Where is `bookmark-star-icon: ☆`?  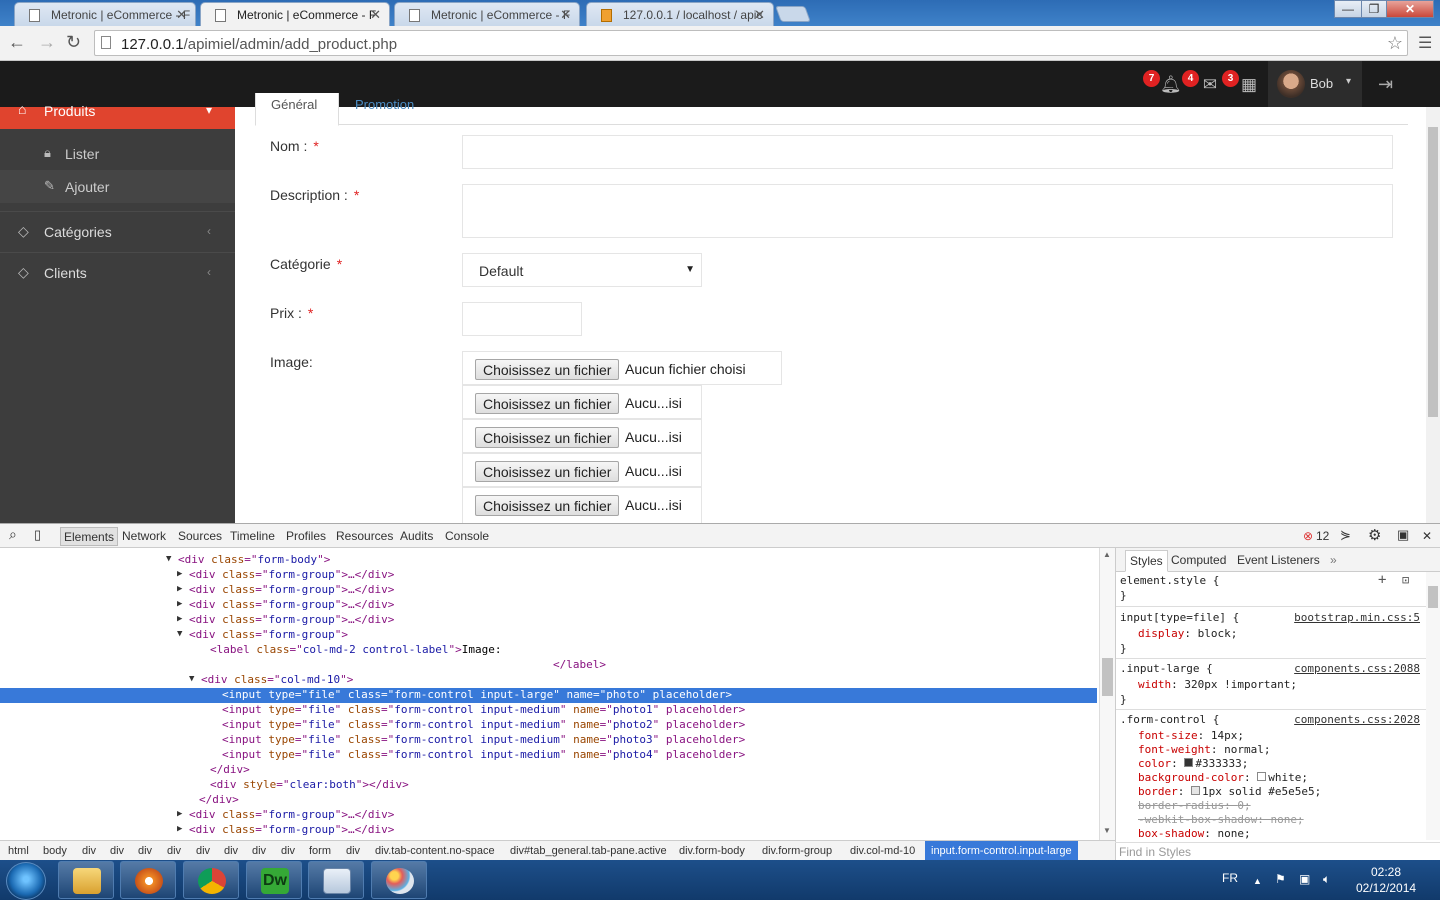 bookmark-star-icon: ☆ is located at coordinates (1395, 43).